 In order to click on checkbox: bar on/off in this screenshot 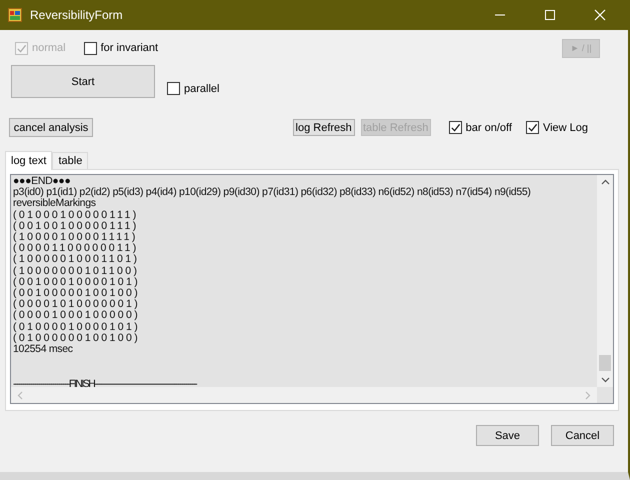, I will do `click(480, 127)`.